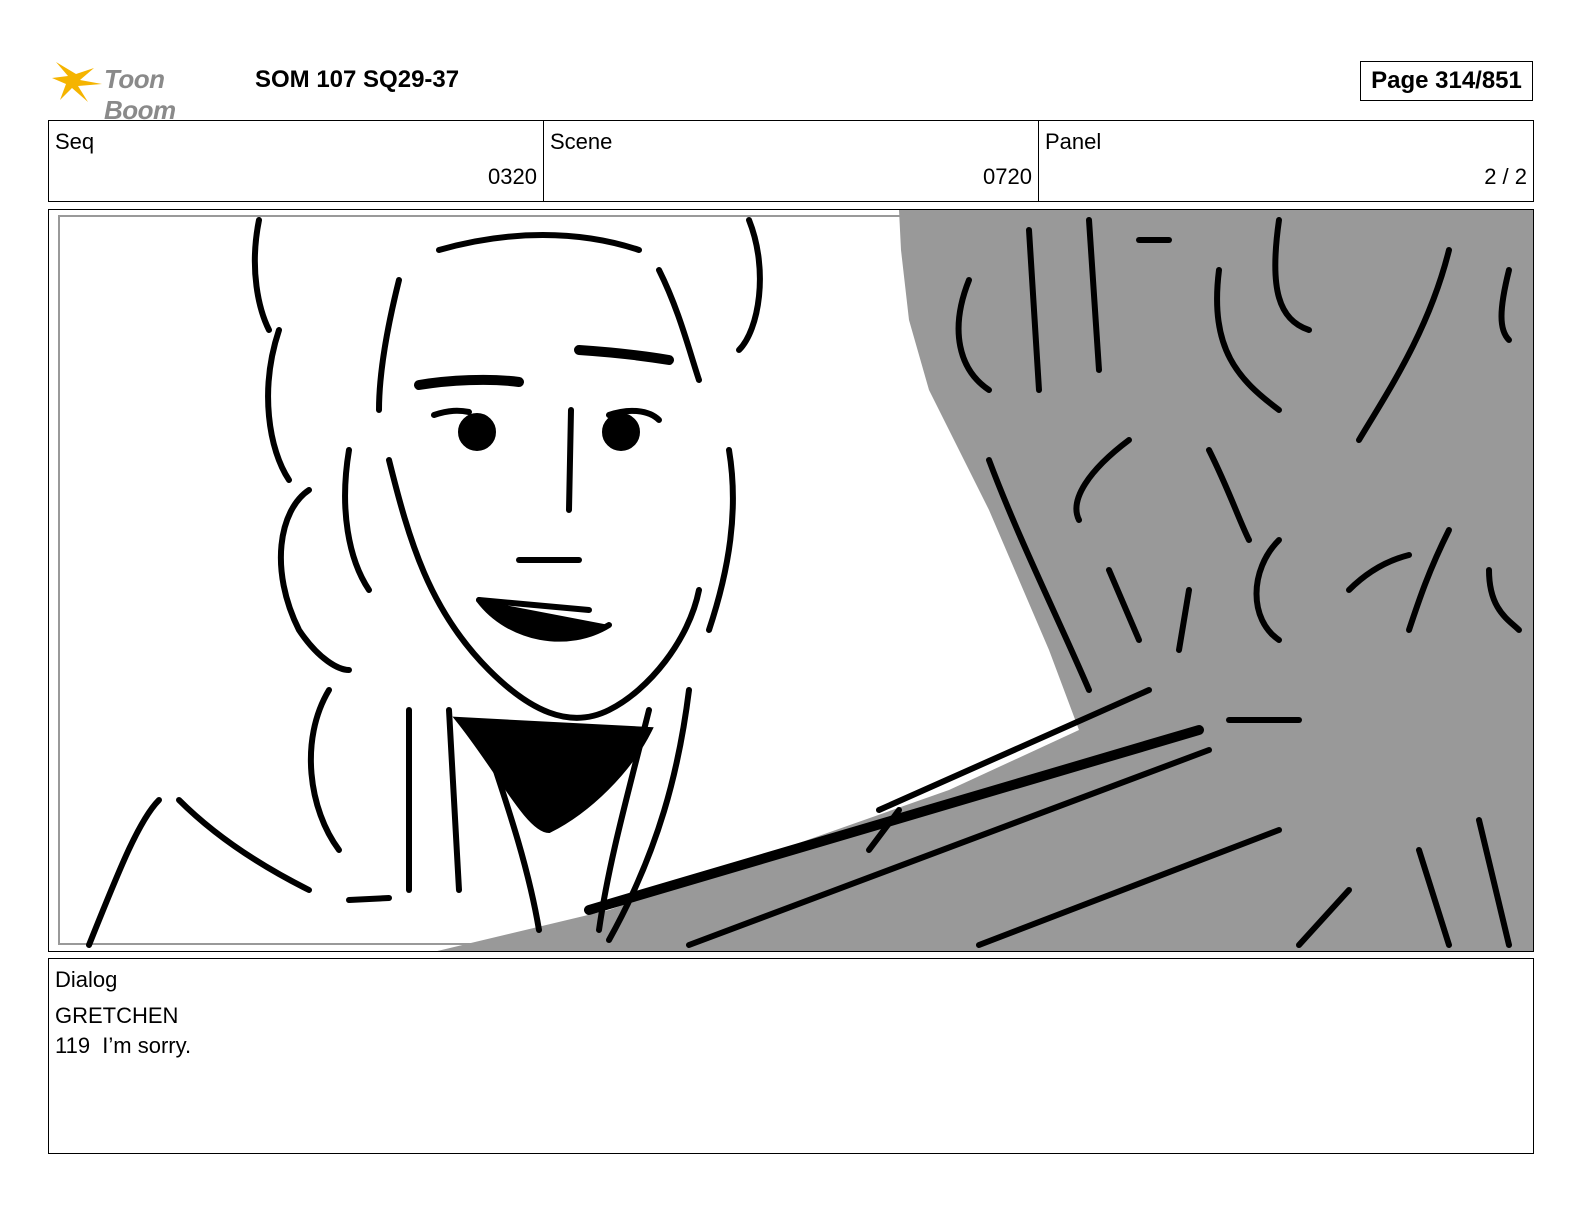 Image resolution: width=1584 pixels, height=1224 pixels. Describe the element at coordinates (77, 82) in the screenshot. I see `star-burst-icon` at that location.